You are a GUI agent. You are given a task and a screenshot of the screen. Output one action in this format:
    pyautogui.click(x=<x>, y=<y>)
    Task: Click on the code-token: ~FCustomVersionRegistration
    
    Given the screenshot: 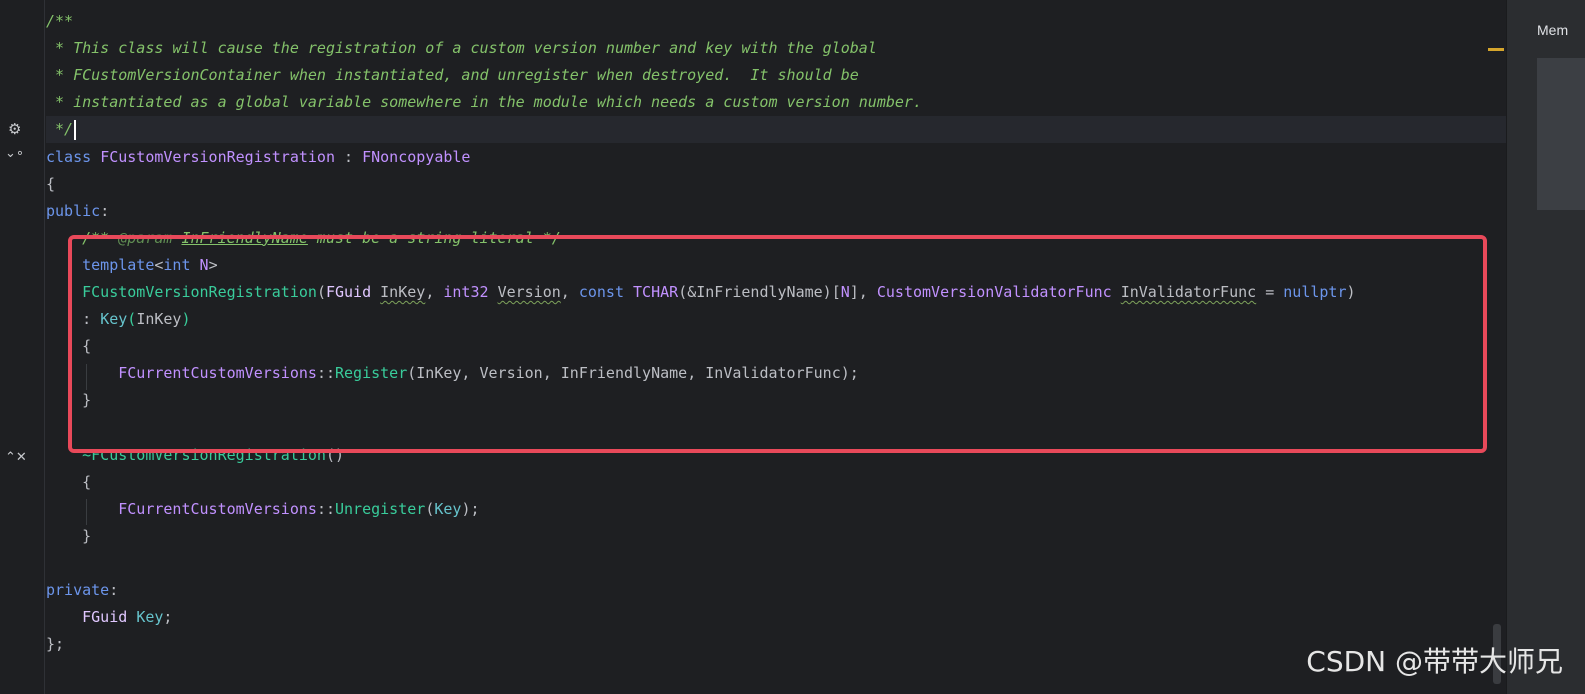 What is the action you would take?
    pyautogui.click(x=204, y=454)
    